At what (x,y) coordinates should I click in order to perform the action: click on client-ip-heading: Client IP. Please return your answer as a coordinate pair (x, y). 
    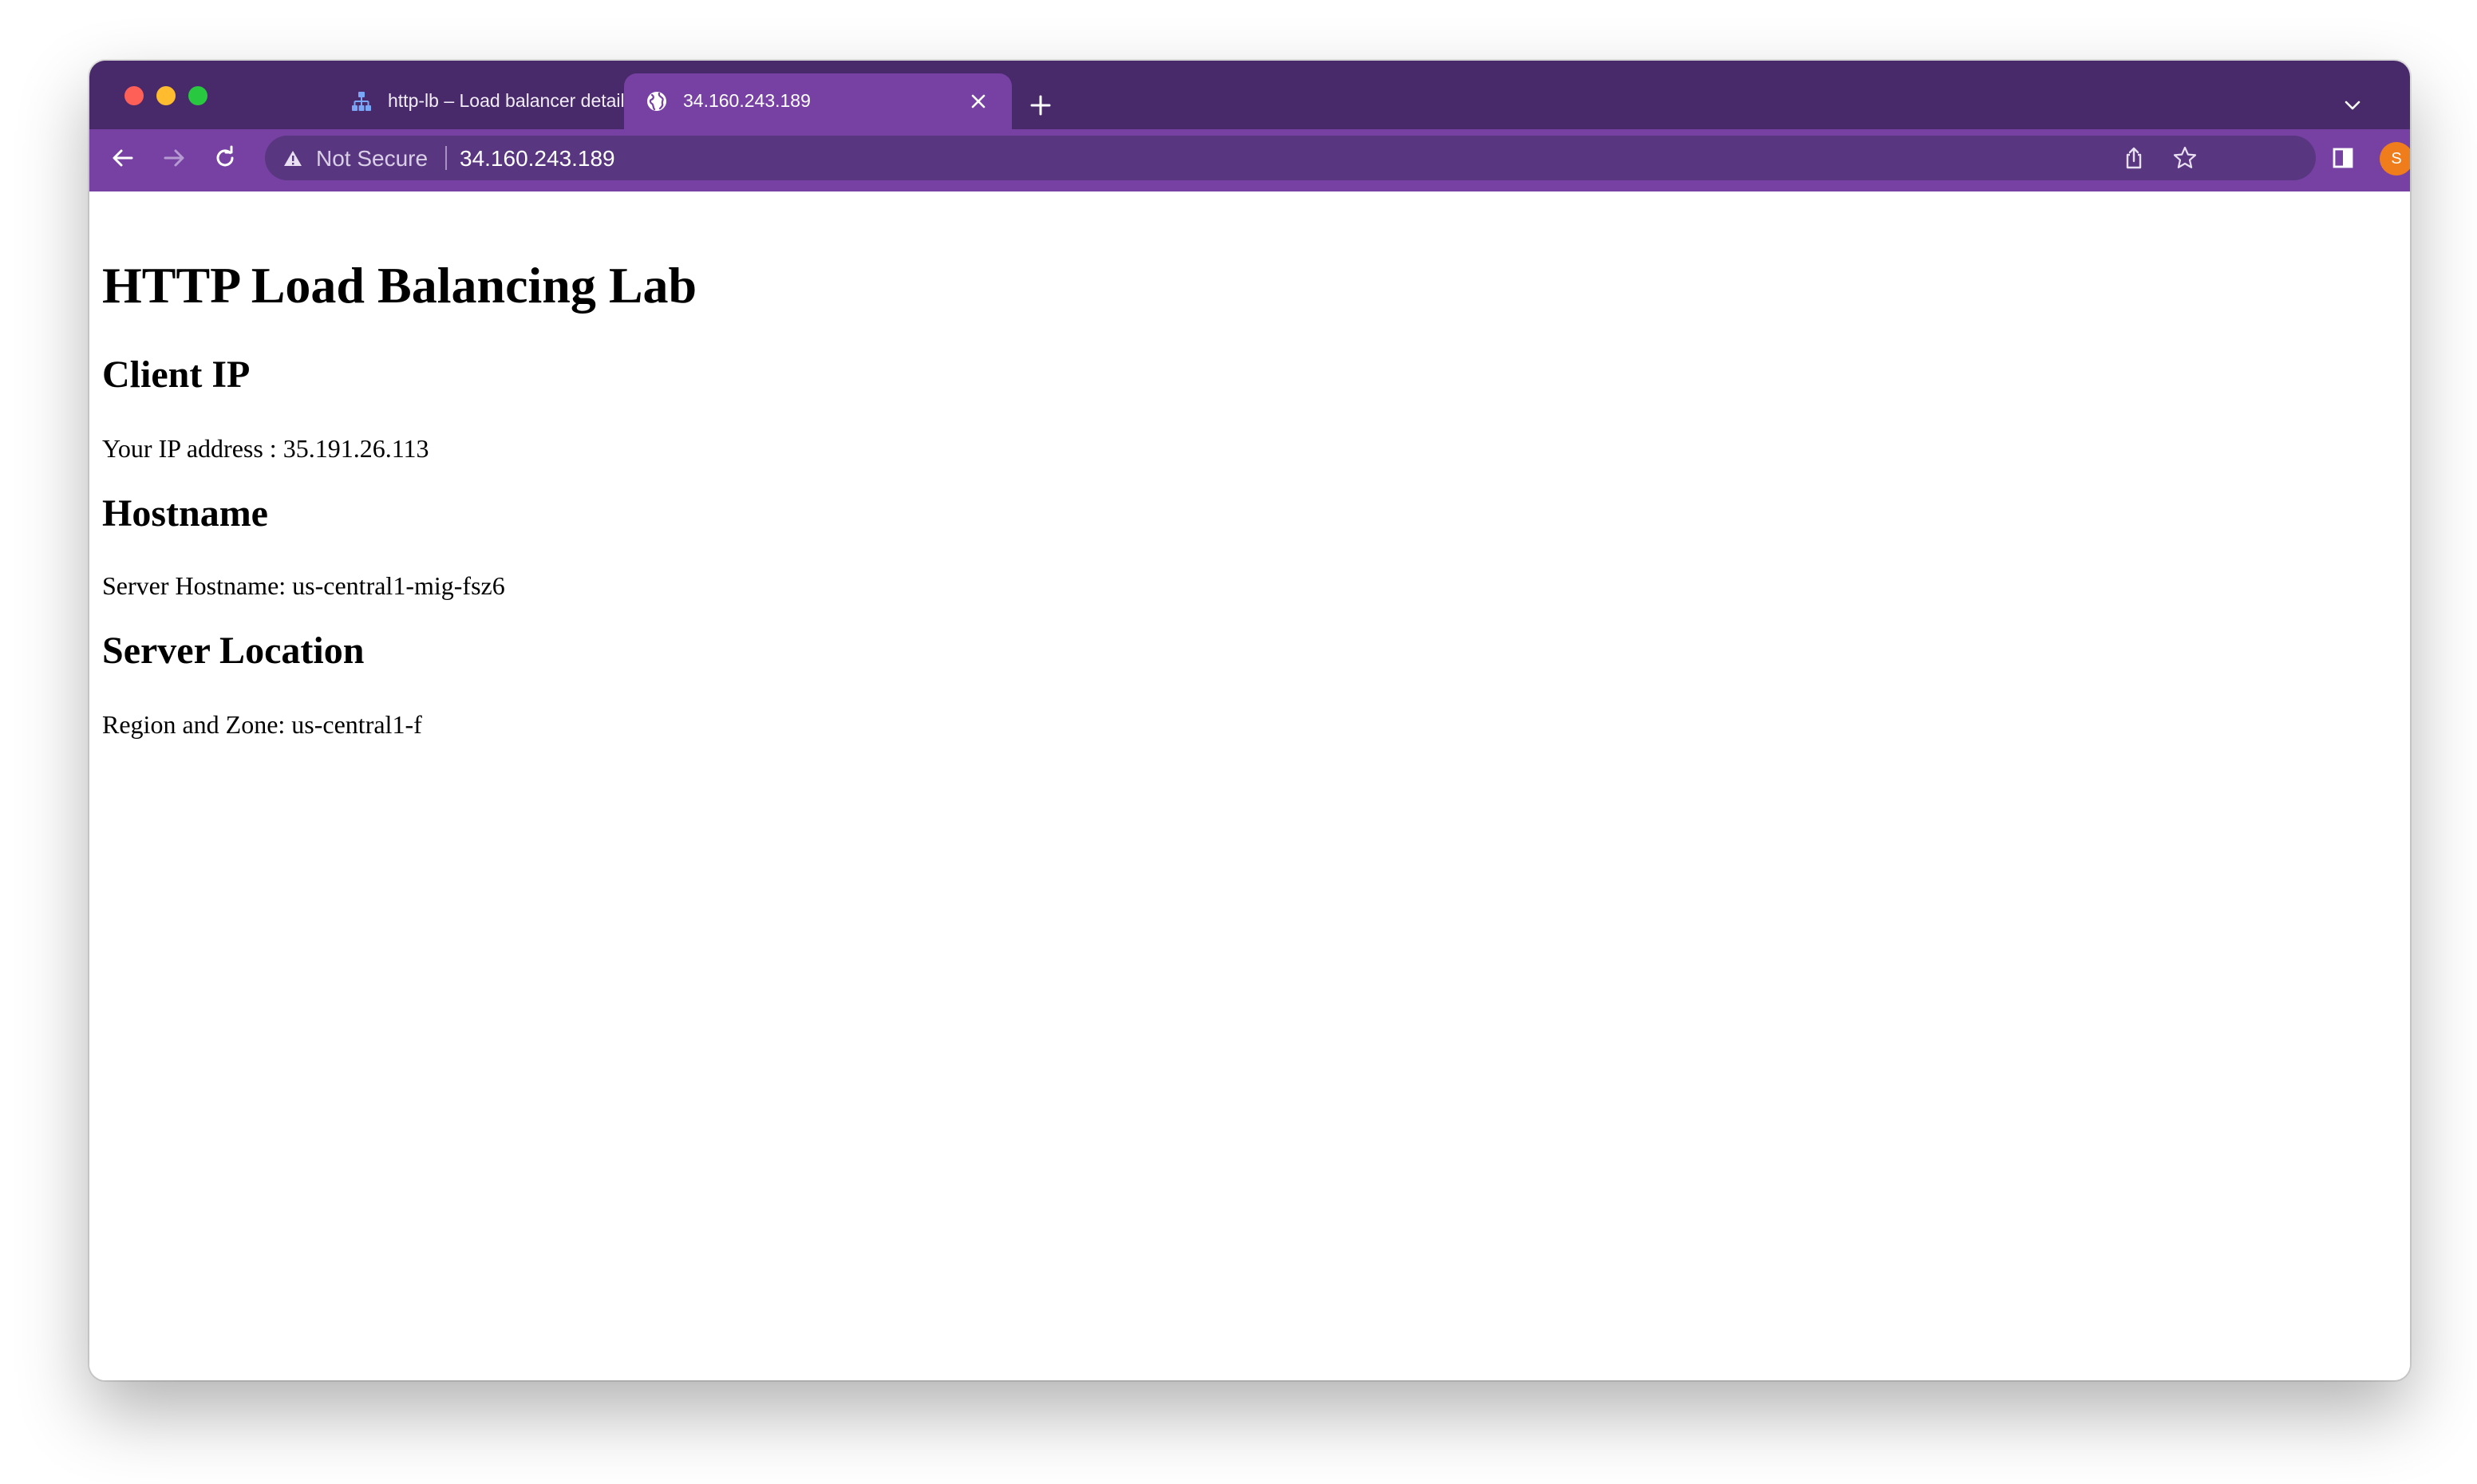
    Looking at the image, I should click on (177, 374).